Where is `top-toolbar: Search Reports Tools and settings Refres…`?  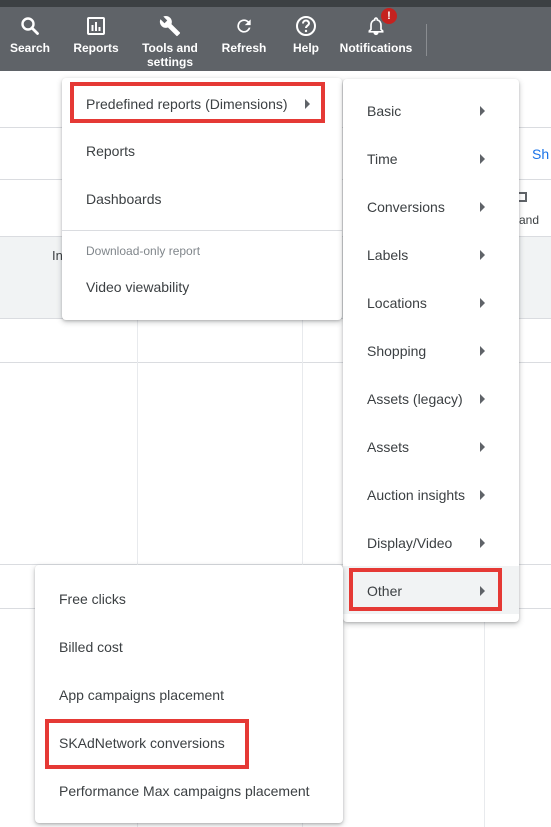
top-toolbar: Search Reports Tools and settings Refres… is located at coordinates (275, 39).